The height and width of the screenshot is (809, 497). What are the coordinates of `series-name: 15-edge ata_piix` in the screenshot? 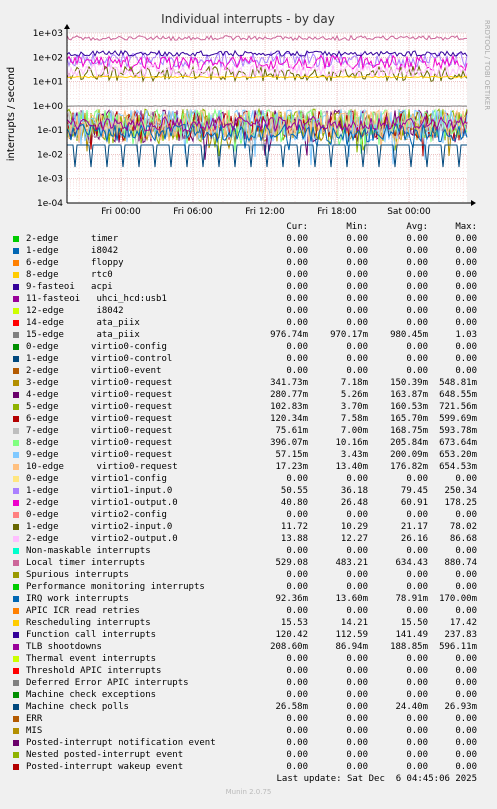 It's located at (83, 335).